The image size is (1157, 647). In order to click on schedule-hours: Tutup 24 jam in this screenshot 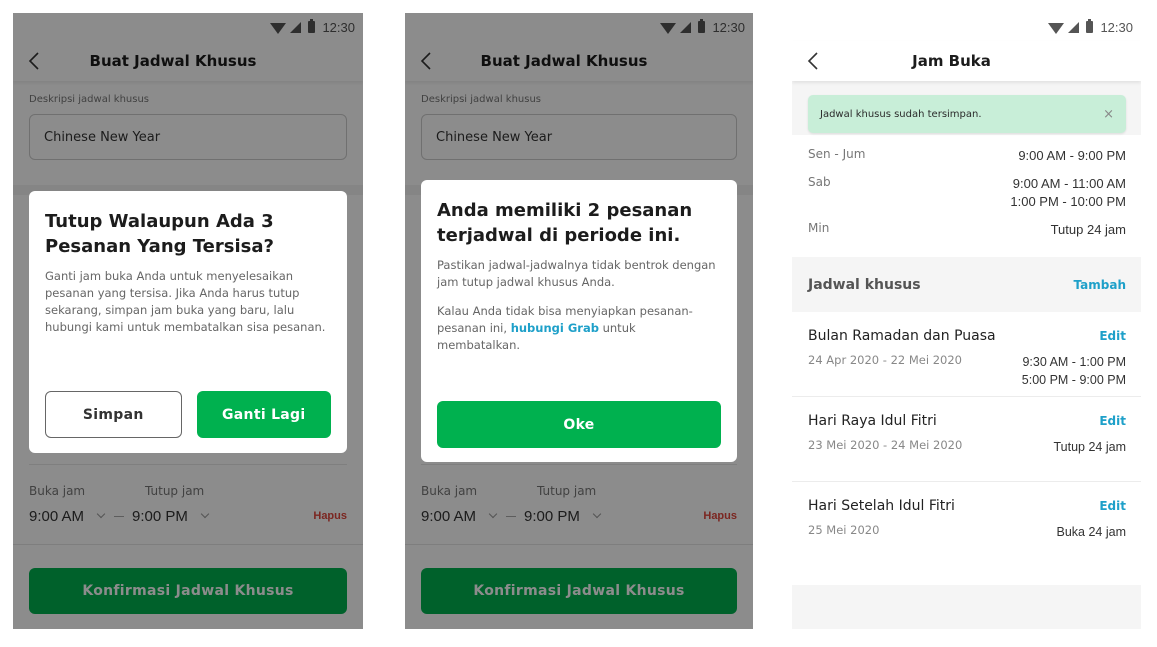, I will do `click(1090, 447)`.